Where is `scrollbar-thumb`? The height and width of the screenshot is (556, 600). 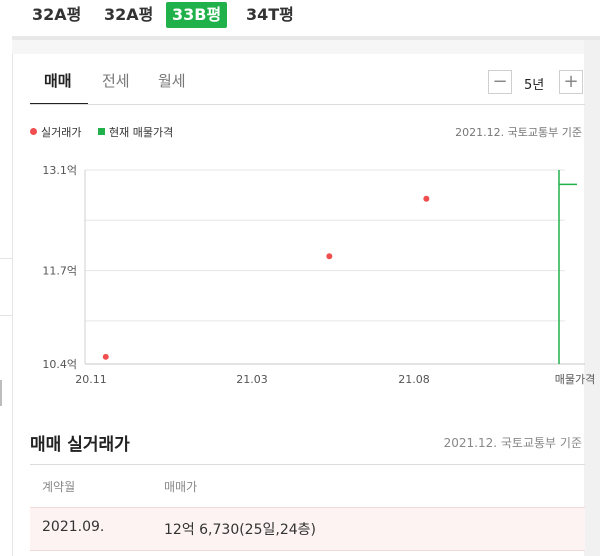
scrollbar-thumb is located at coordinates (1, 393).